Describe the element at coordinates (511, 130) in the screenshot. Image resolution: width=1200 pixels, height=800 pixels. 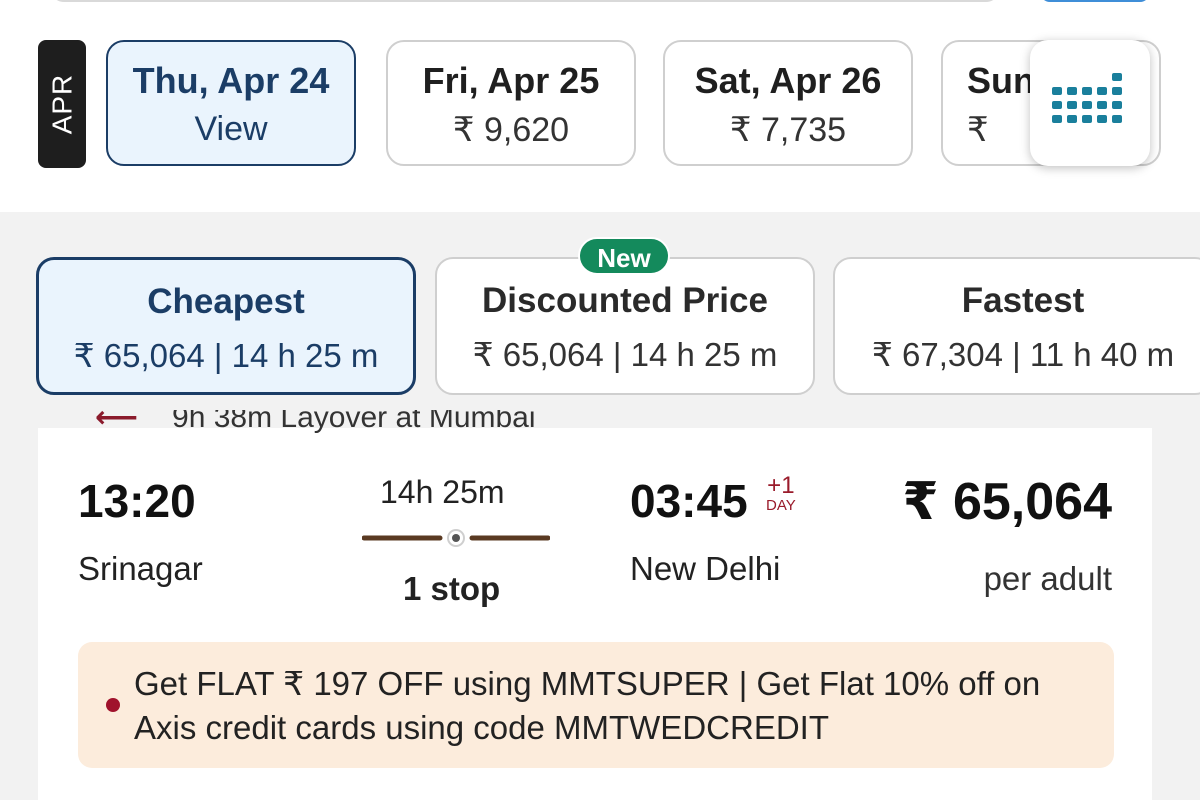
I see `date-card-price: ₹ 9,620` at that location.